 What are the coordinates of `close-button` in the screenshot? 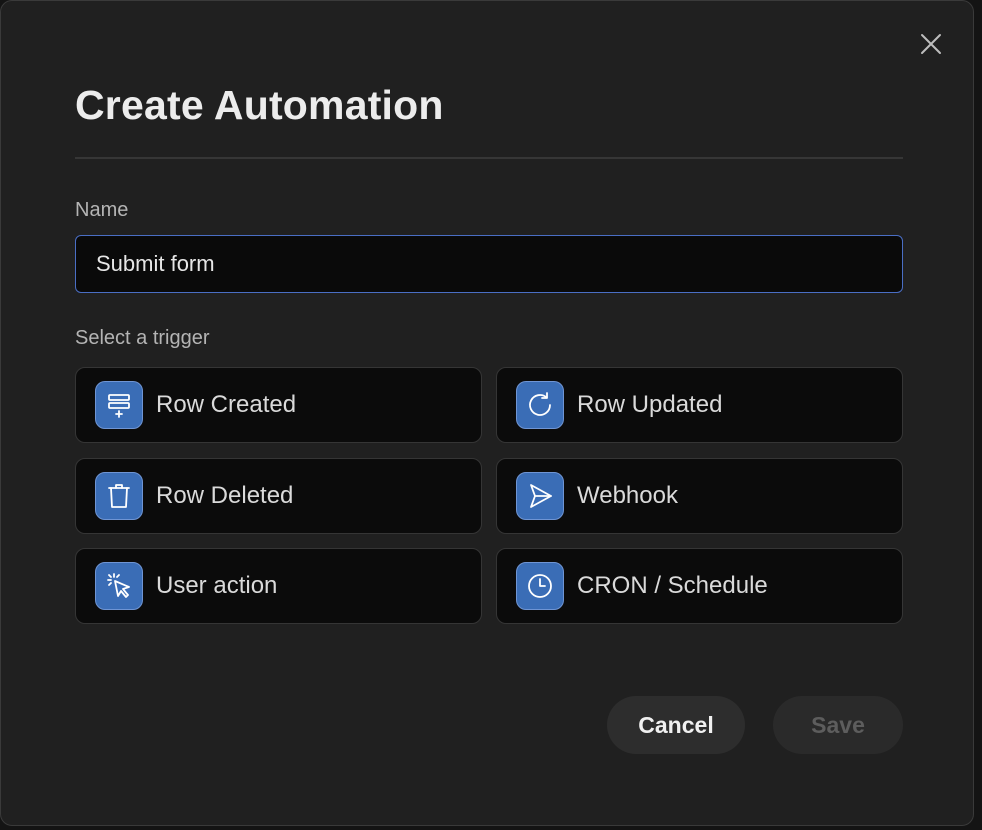 It's located at (931, 44).